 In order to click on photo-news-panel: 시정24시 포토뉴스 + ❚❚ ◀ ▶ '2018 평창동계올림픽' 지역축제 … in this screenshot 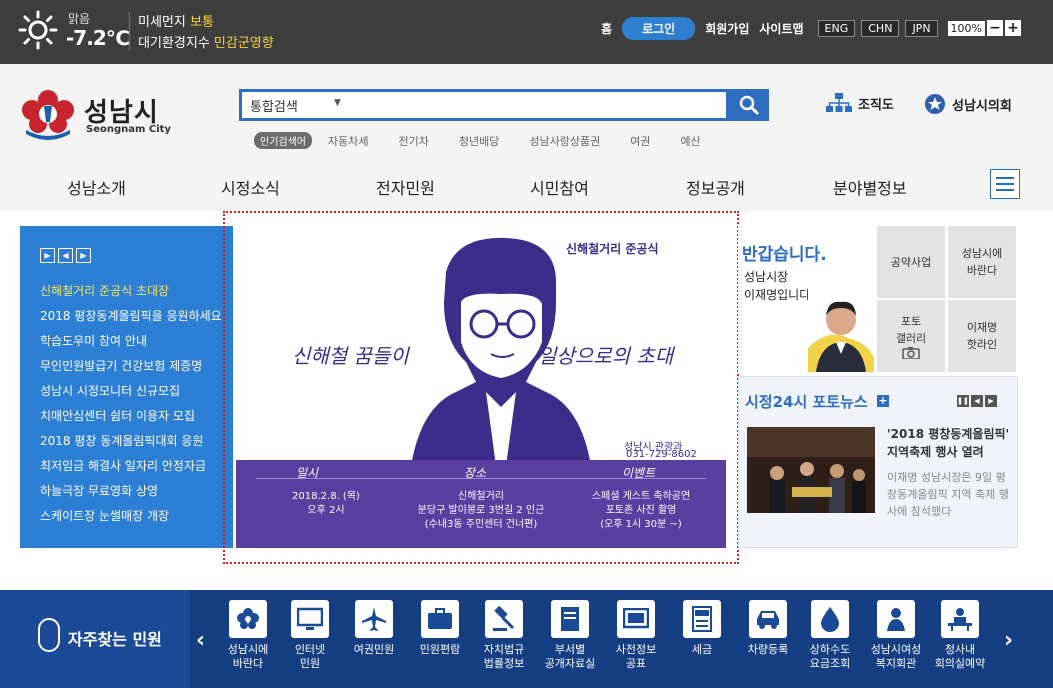, I will do `click(878, 462)`.